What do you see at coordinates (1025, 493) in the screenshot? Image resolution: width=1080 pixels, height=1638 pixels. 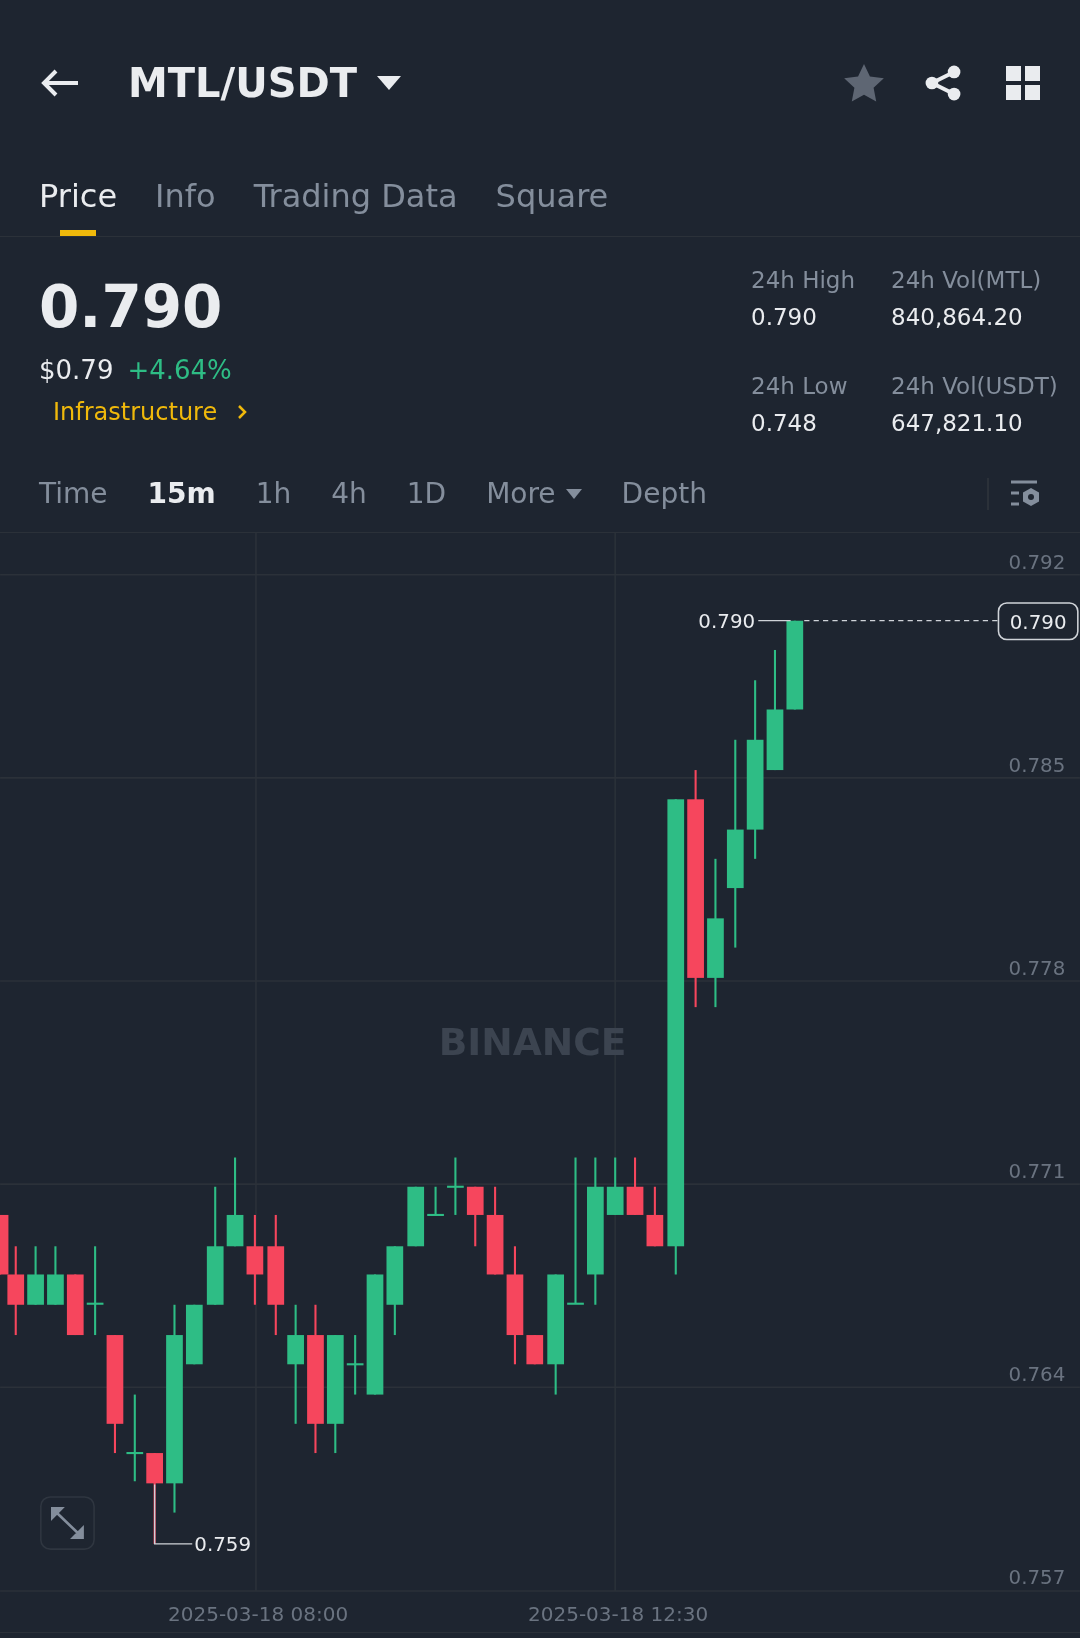 I see `chart-settings-icon` at bounding box center [1025, 493].